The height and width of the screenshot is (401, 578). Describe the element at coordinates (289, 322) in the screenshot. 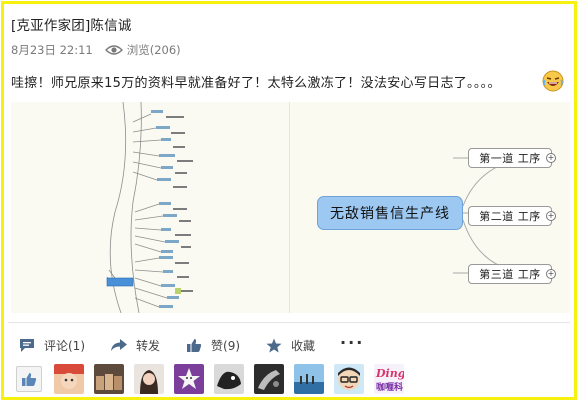

I see `divider` at that location.